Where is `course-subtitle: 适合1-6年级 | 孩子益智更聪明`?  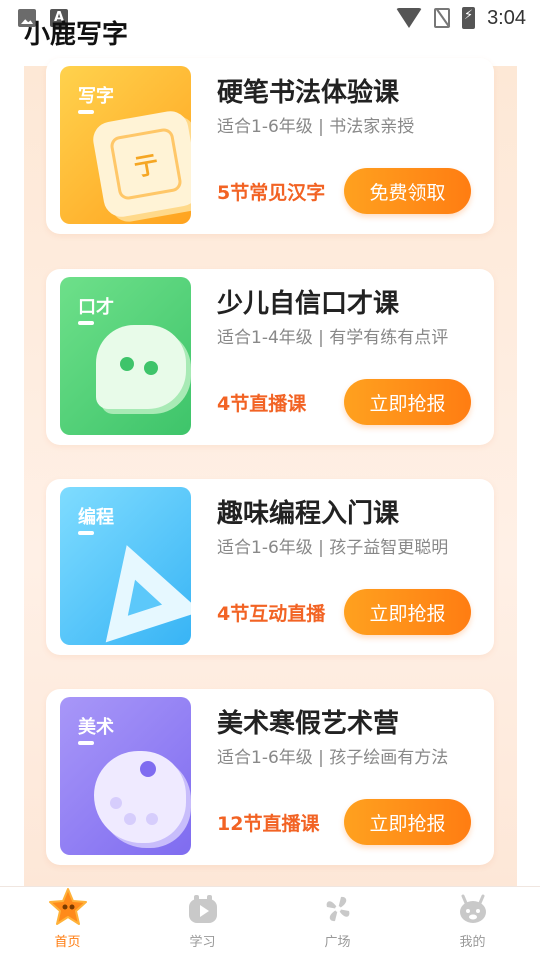
course-subtitle: 适合1-6年级 | 孩子益智更聪明 is located at coordinates (333, 548).